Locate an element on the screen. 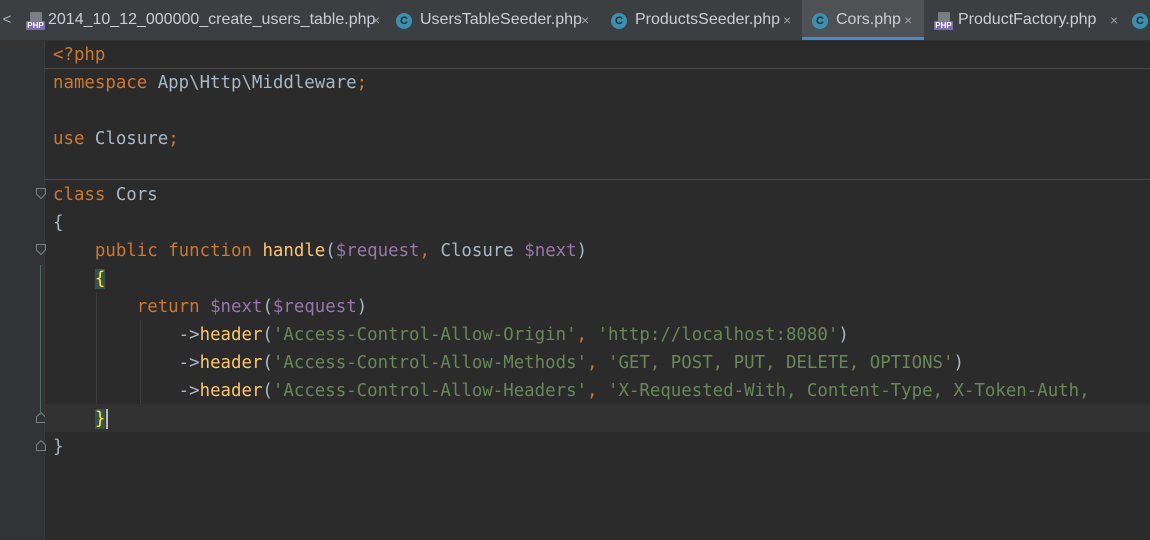 The image size is (1150, 540). tab-products-seeder: C ProductsSeeder.php × is located at coordinates (704, 20).